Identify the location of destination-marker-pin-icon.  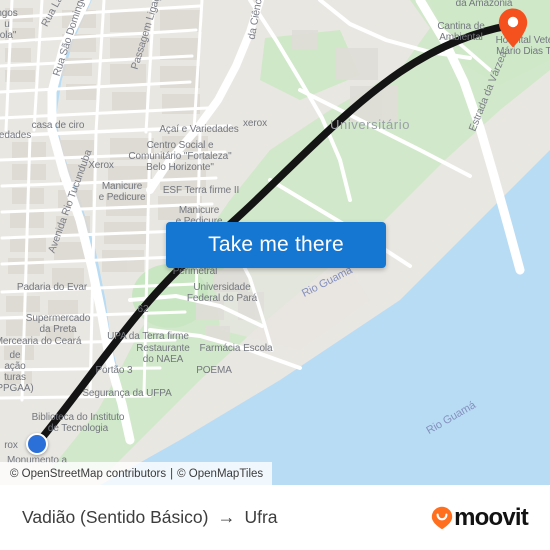
(513, 28).